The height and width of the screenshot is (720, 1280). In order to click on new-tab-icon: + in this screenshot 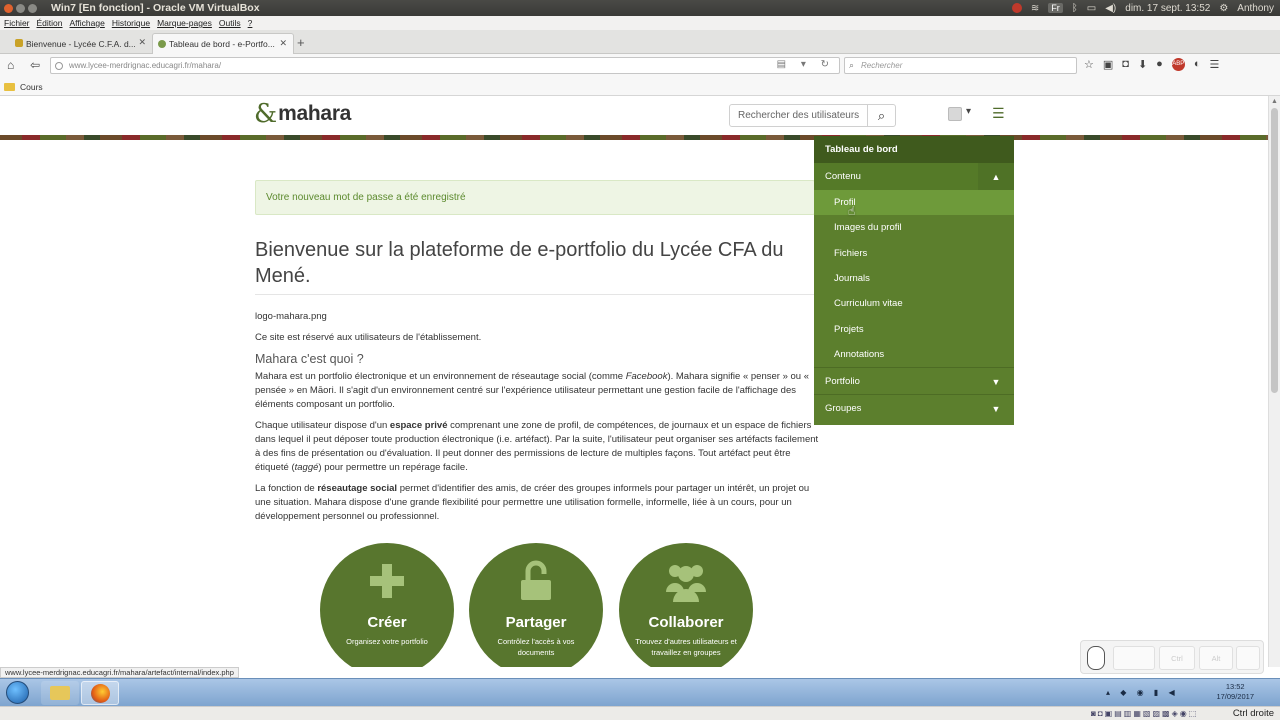, I will do `click(301, 42)`.